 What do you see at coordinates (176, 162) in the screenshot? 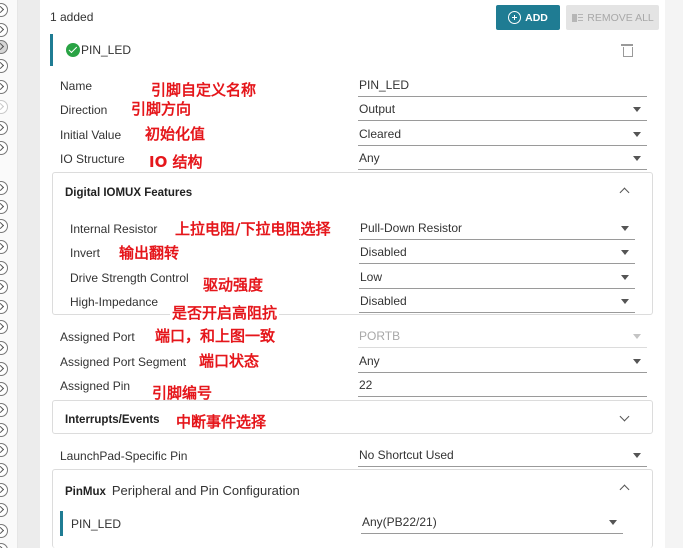
I see `annotation-text: IO 结构` at bounding box center [176, 162].